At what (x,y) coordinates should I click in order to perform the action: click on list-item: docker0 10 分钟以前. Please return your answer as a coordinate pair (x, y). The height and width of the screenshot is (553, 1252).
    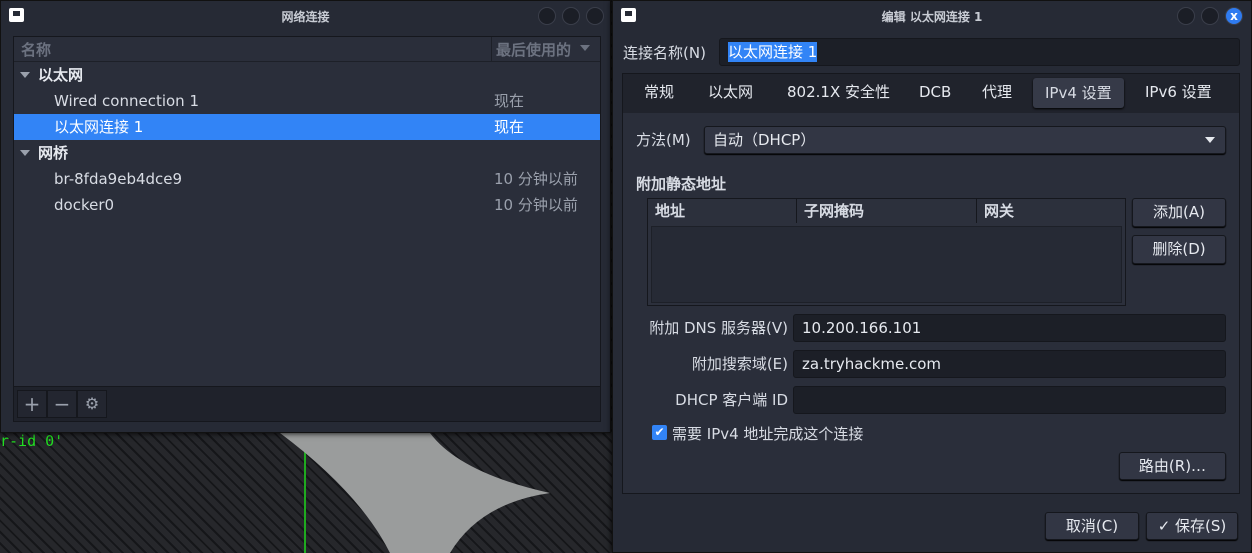
    Looking at the image, I should click on (307, 205).